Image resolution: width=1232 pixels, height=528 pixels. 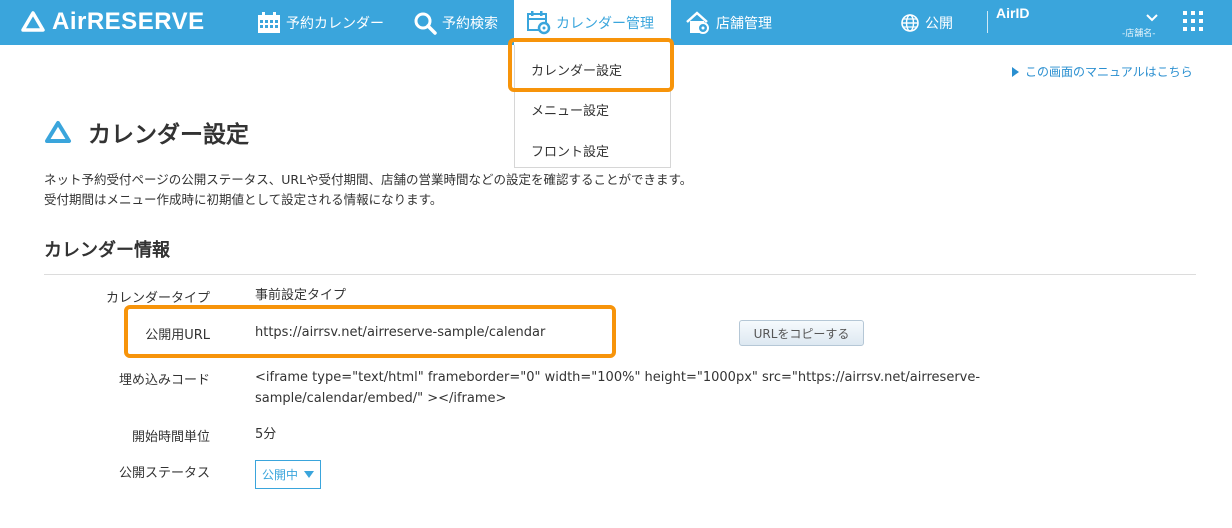 What do you see at coordinates (1139, 34) in the screenshot?
I see `shop-name: -店舗名-` at bounding box center [1139, 34].